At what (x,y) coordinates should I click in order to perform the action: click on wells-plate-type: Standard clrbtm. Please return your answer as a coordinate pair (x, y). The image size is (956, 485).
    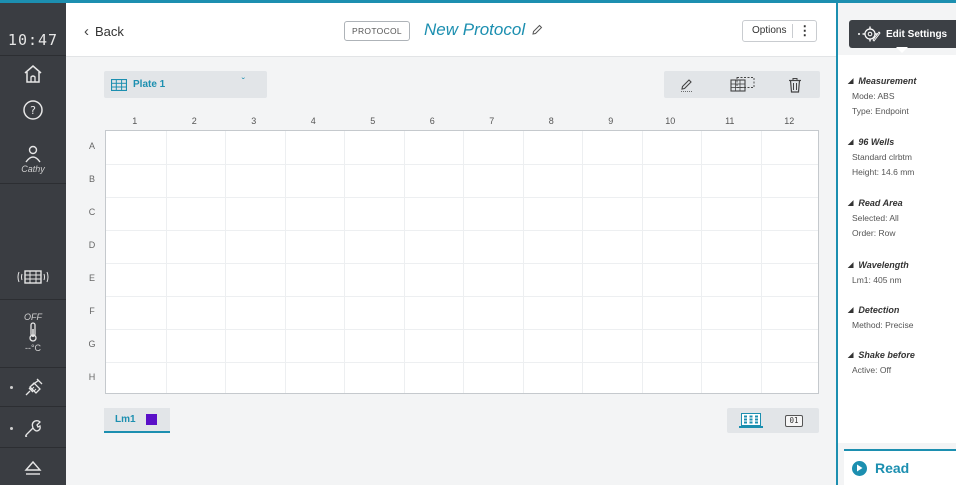
    Looking at the image, I should click on (882, 157).